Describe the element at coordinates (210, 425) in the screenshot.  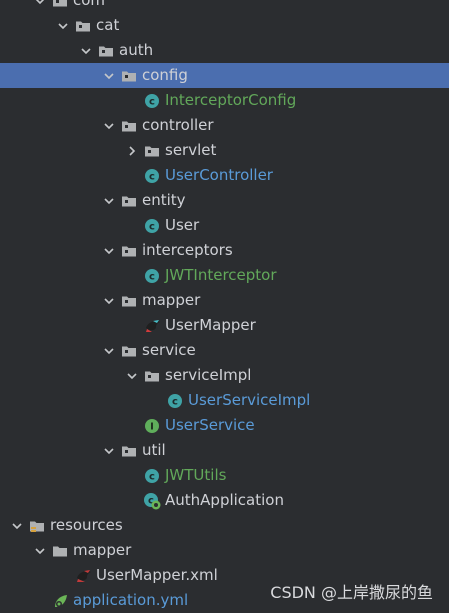
I see `tree-item-label: UserService` at that location.